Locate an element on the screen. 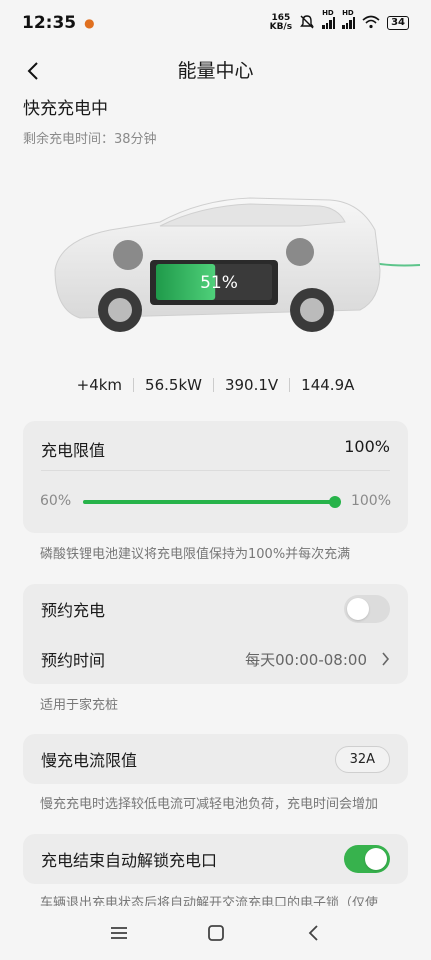 The image size is (431, 960). back-triangle-icon is located at coordinates (313, 933).